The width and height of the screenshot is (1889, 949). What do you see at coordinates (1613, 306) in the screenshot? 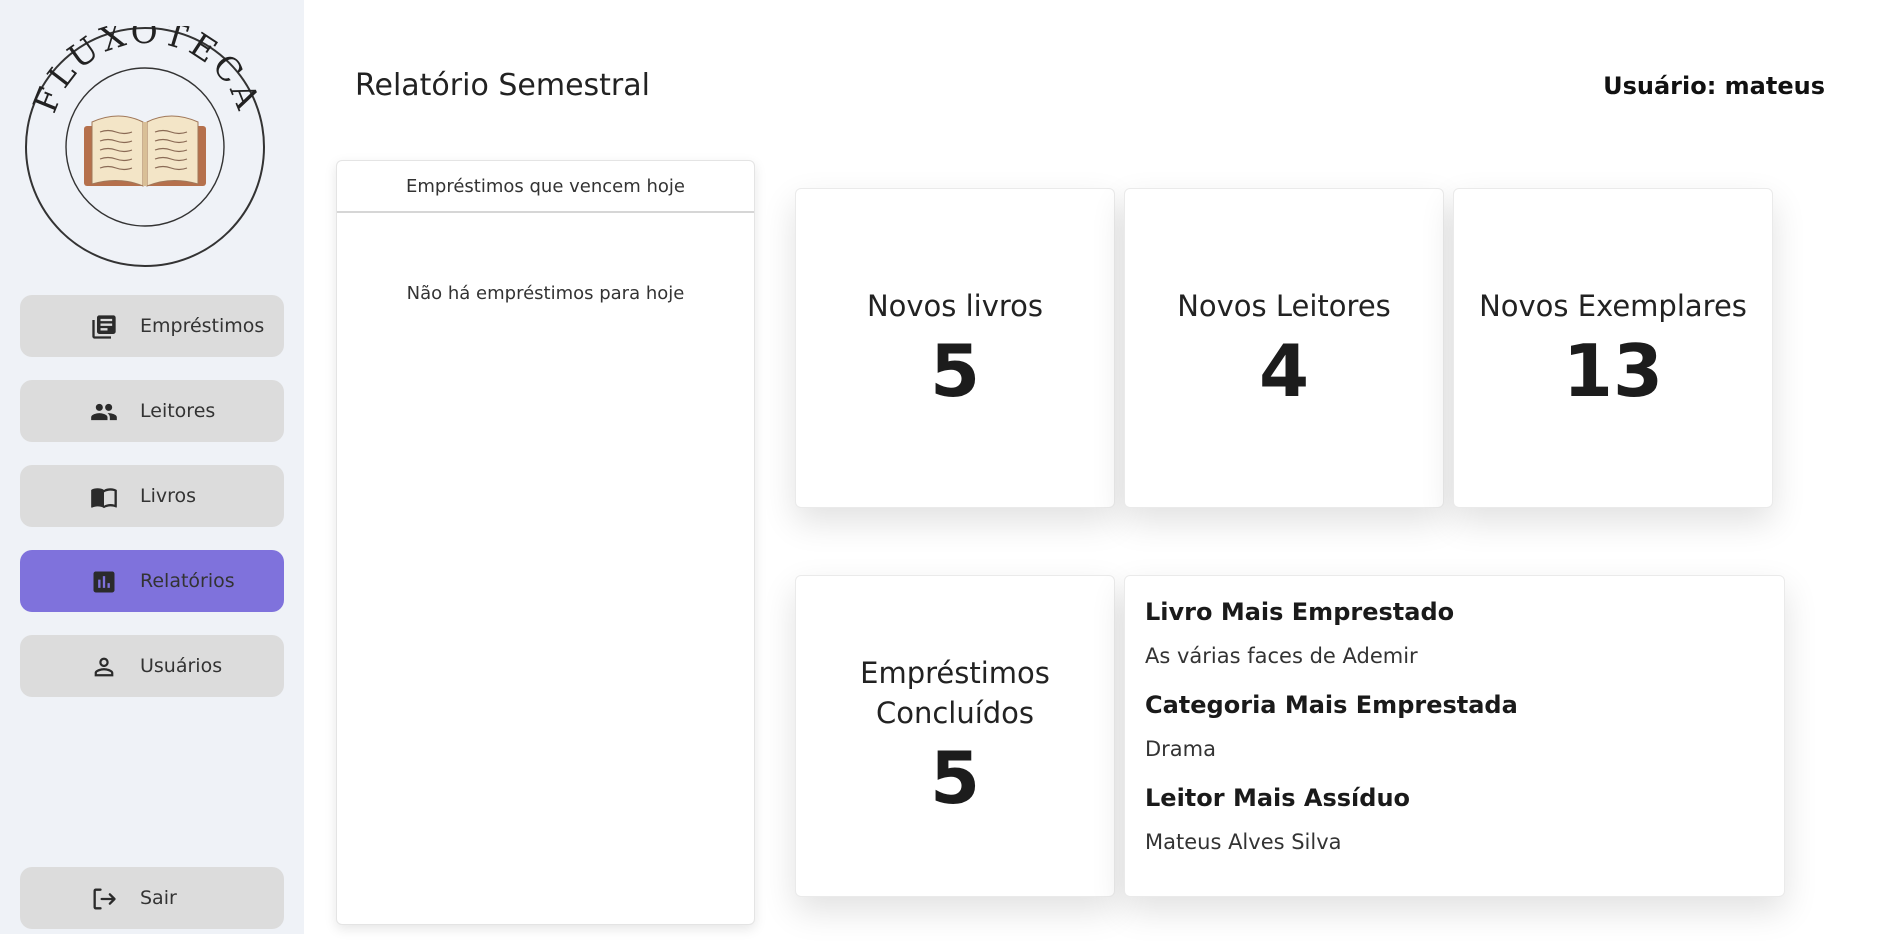
I see `new-copies-title: Novos Exemplares` at bounding box center [1613, 306].